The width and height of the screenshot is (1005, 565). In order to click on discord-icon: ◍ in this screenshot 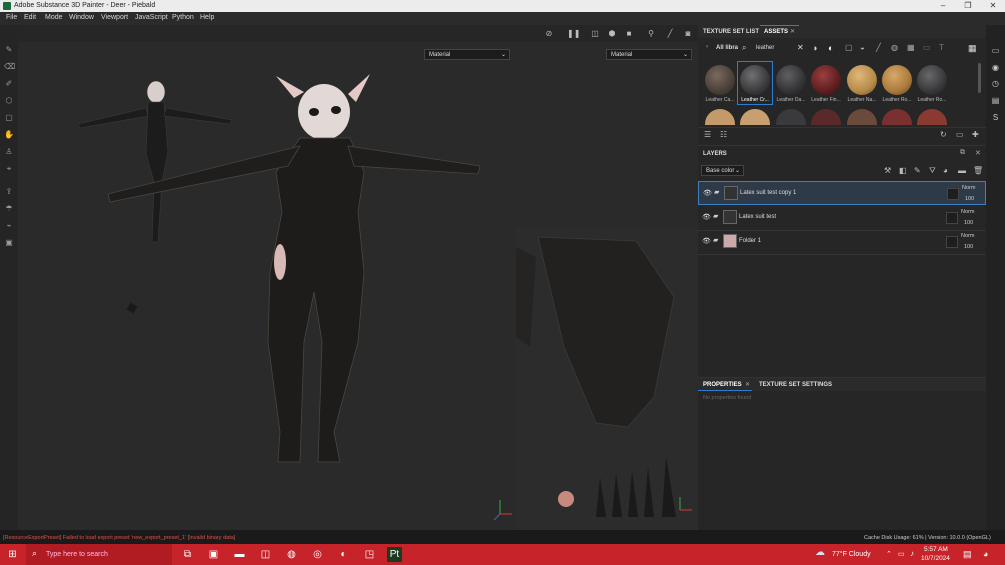, I will do `click(291, 554)`.